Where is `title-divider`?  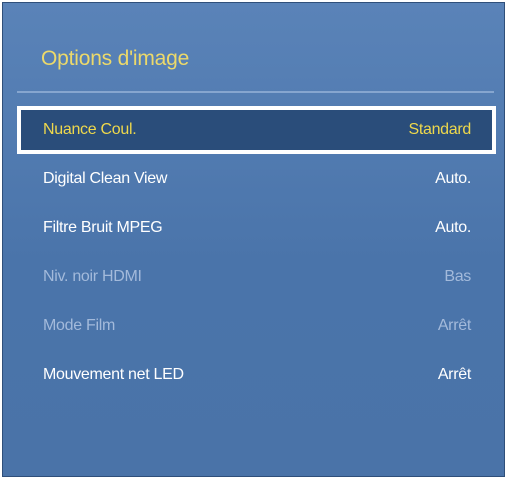
title-divider is located at coordinates (255, 92).